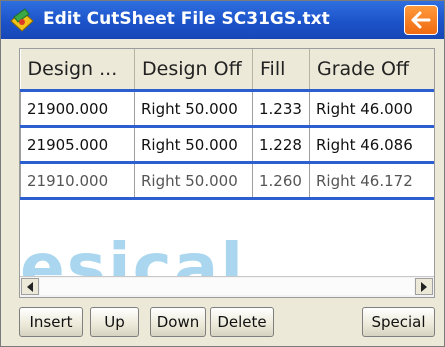  Describe the element at coordinates (51, 322) in the screenshot. I see `insert-button: Insert` at that location.